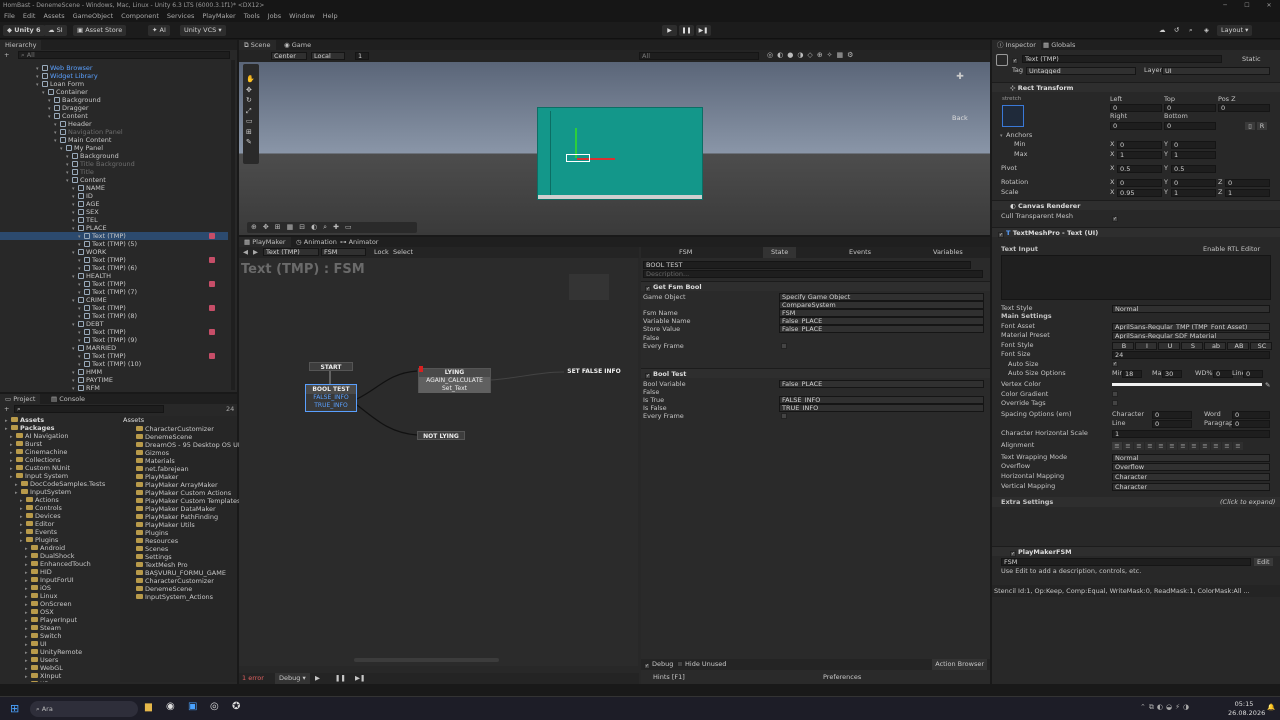  I want to click on asset-item: Materials, so click(178, 461).